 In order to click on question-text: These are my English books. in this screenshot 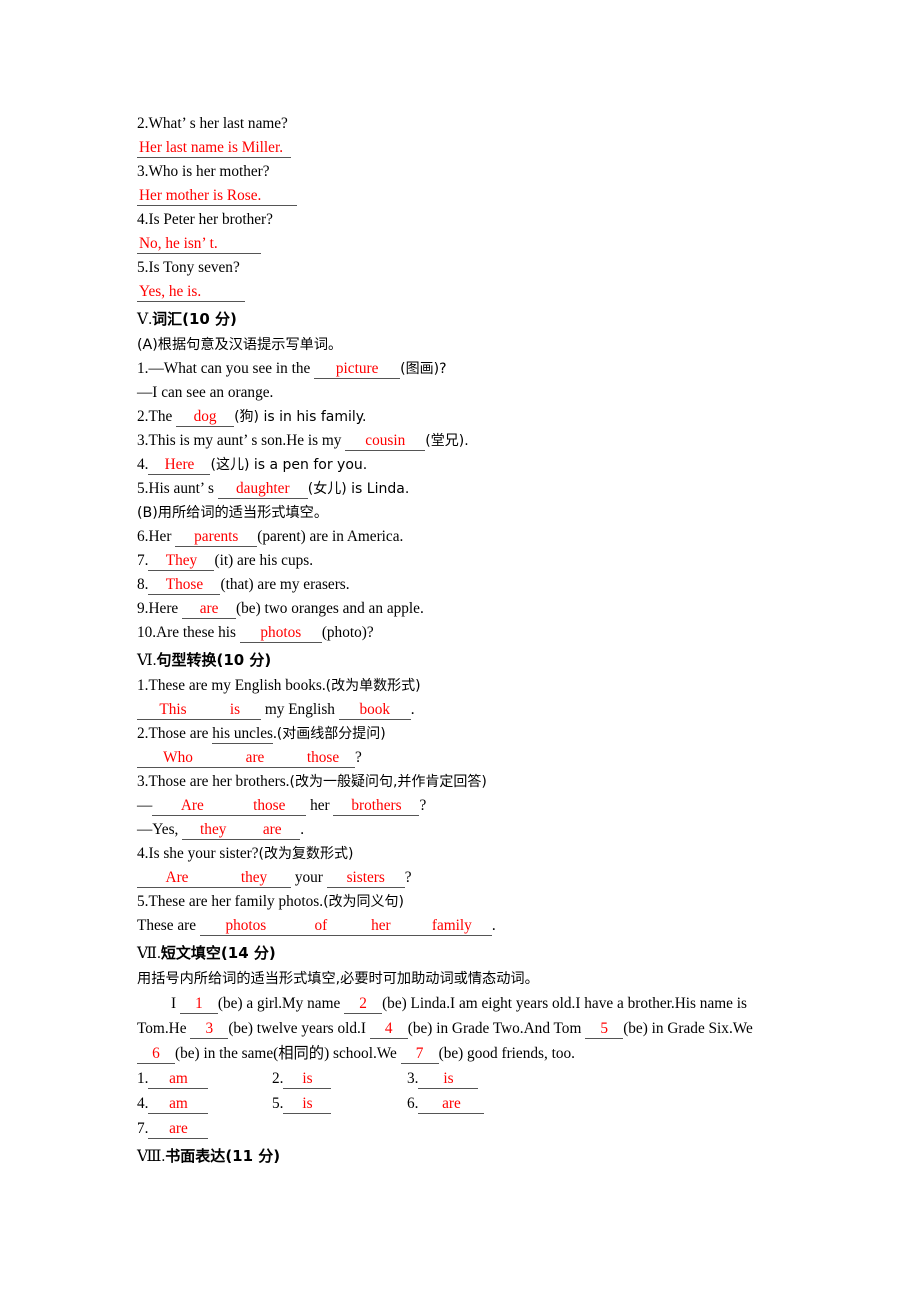, I will do `click(237, 685)`.